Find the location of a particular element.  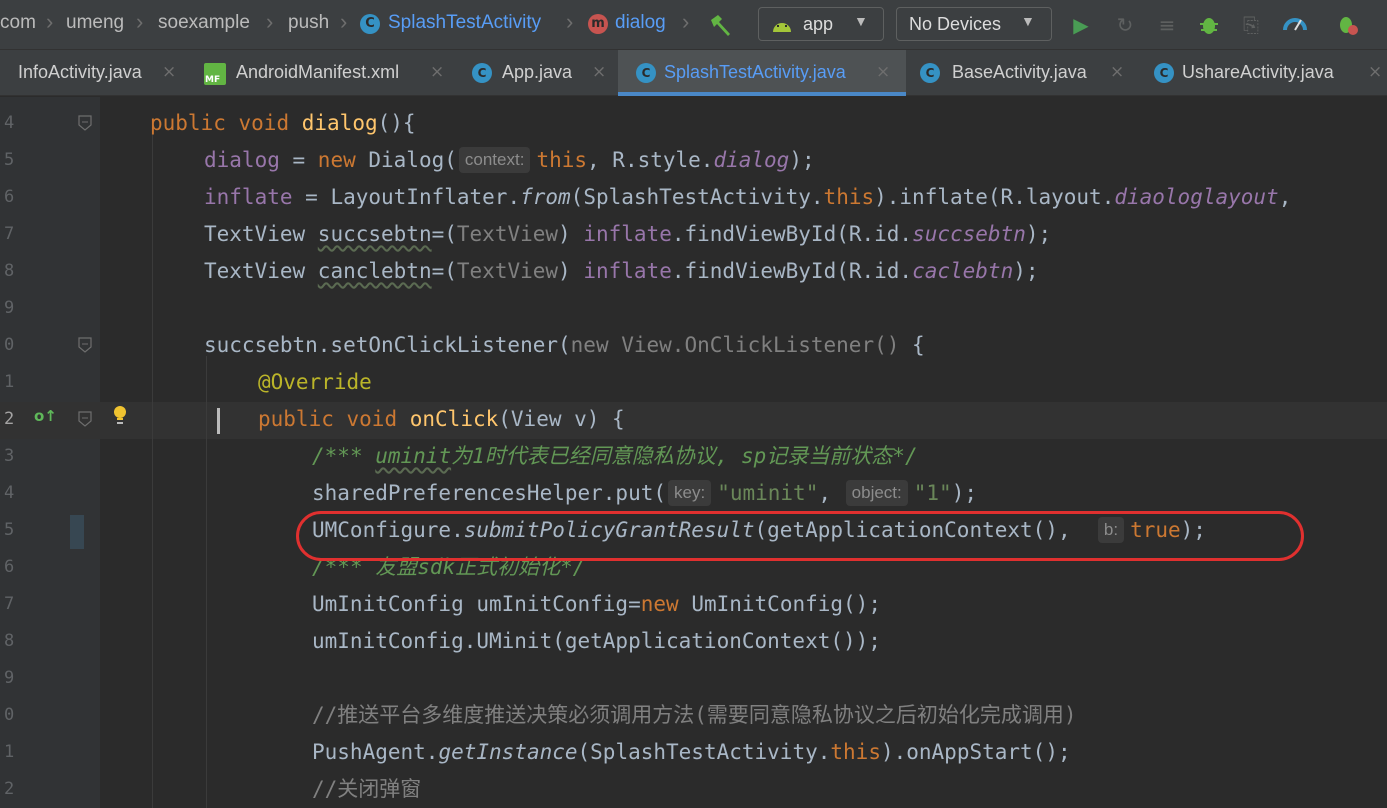

android-icon is located at coordinates (782, 27).